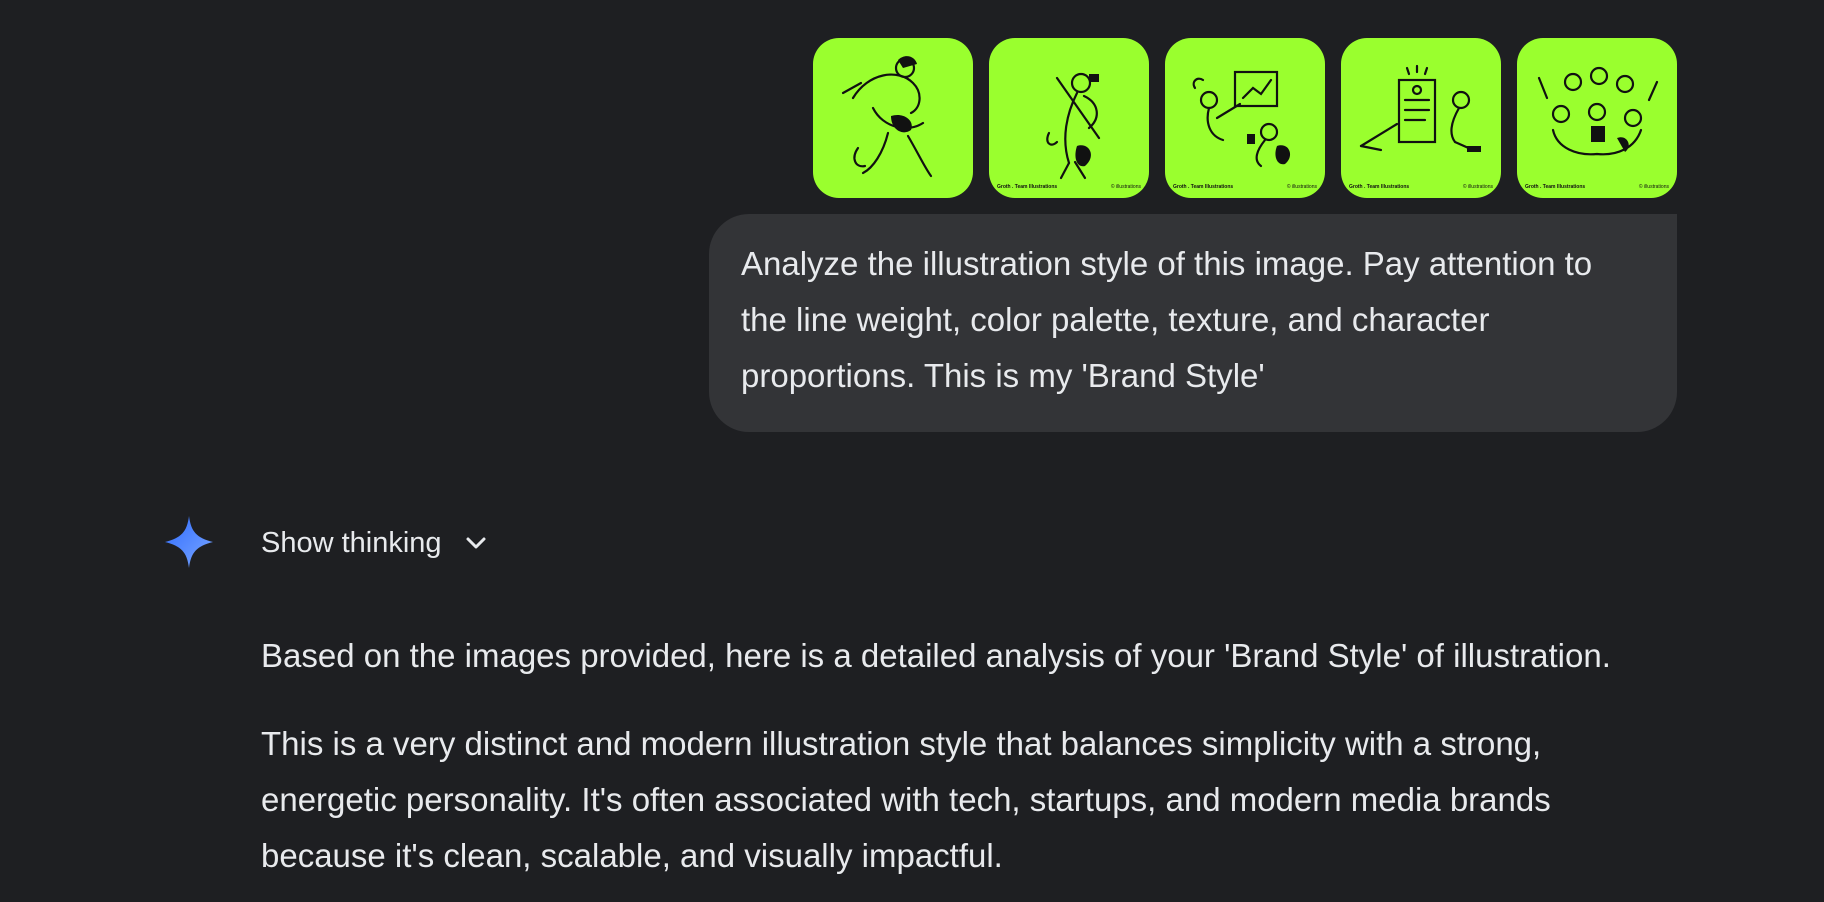 The image size is (1824, 902). Describe the element at coordinates (476, 543) in the screenshot. I see `chevron-down-icon` at that location.